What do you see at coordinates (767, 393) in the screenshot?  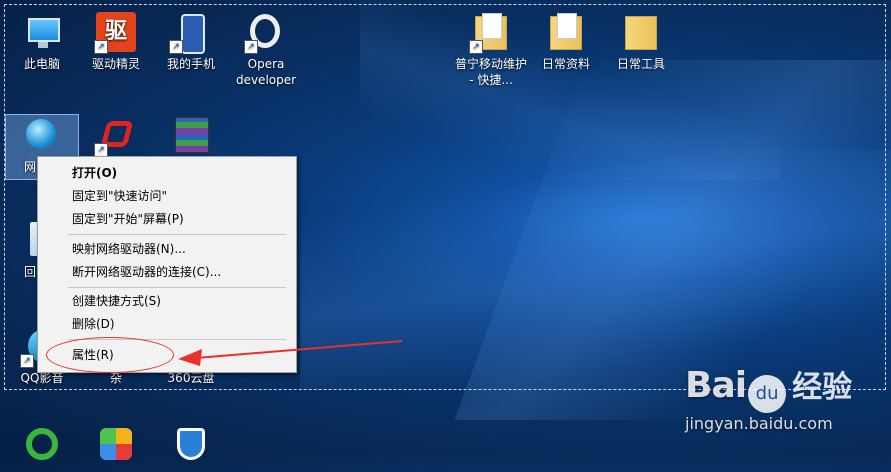 I see `paw-icon: du` at bounding box center [767, 393].